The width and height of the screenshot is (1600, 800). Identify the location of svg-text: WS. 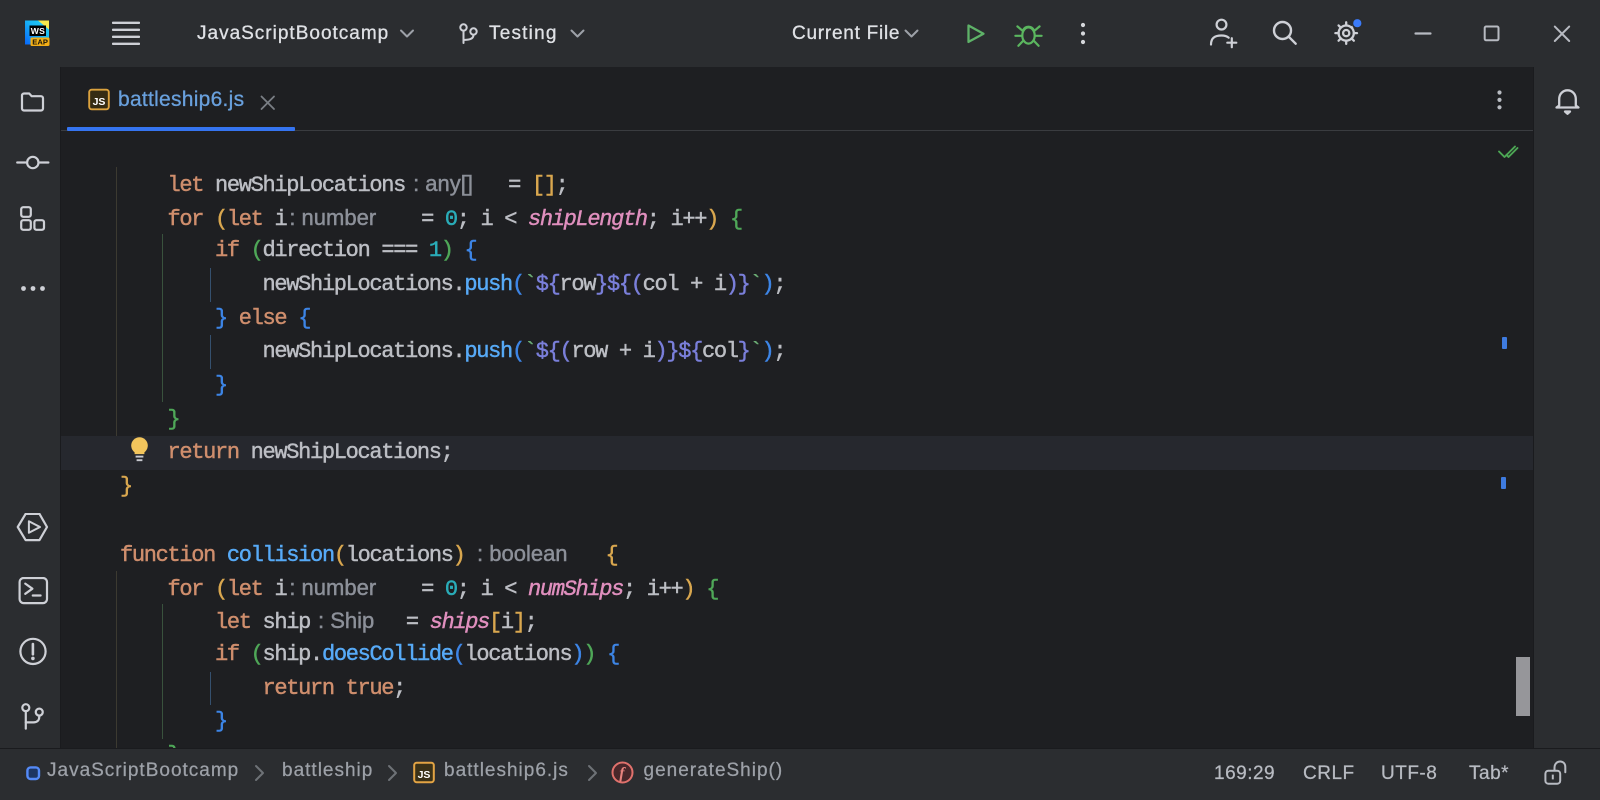
(38, 31).